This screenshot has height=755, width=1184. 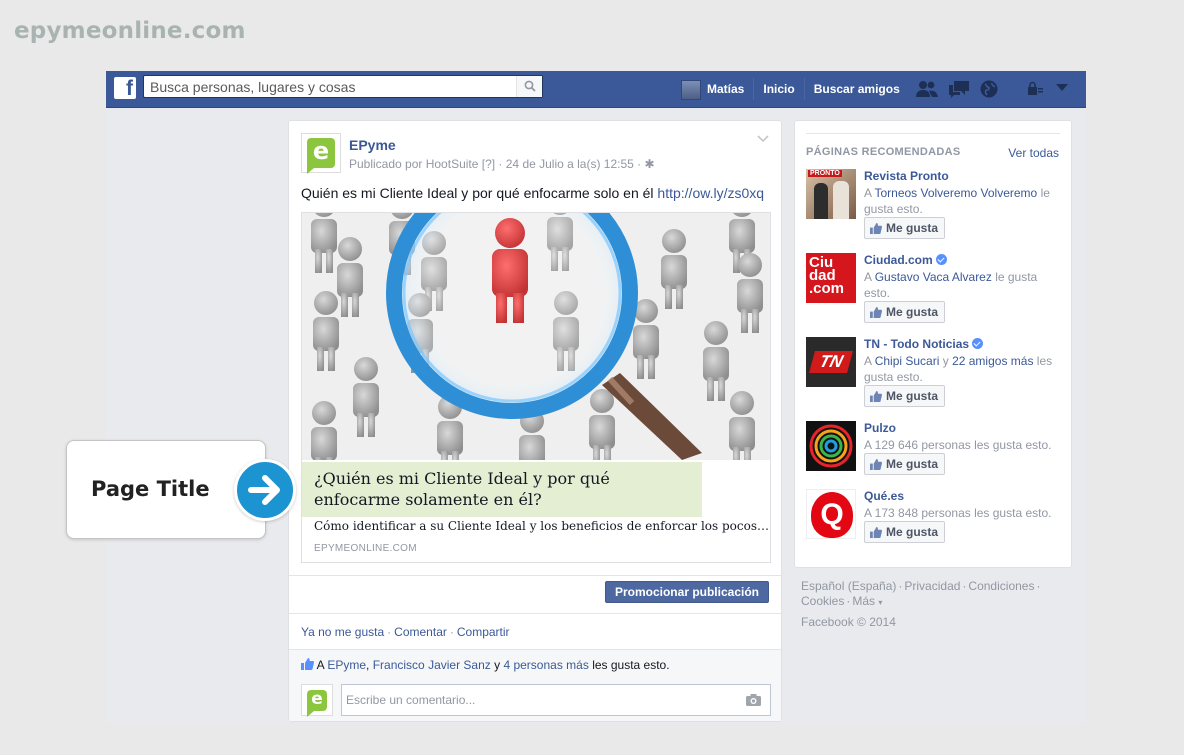 I want to click on liker-francisco-link: Francisco Javier Sanz, so click(x=432, y=665).